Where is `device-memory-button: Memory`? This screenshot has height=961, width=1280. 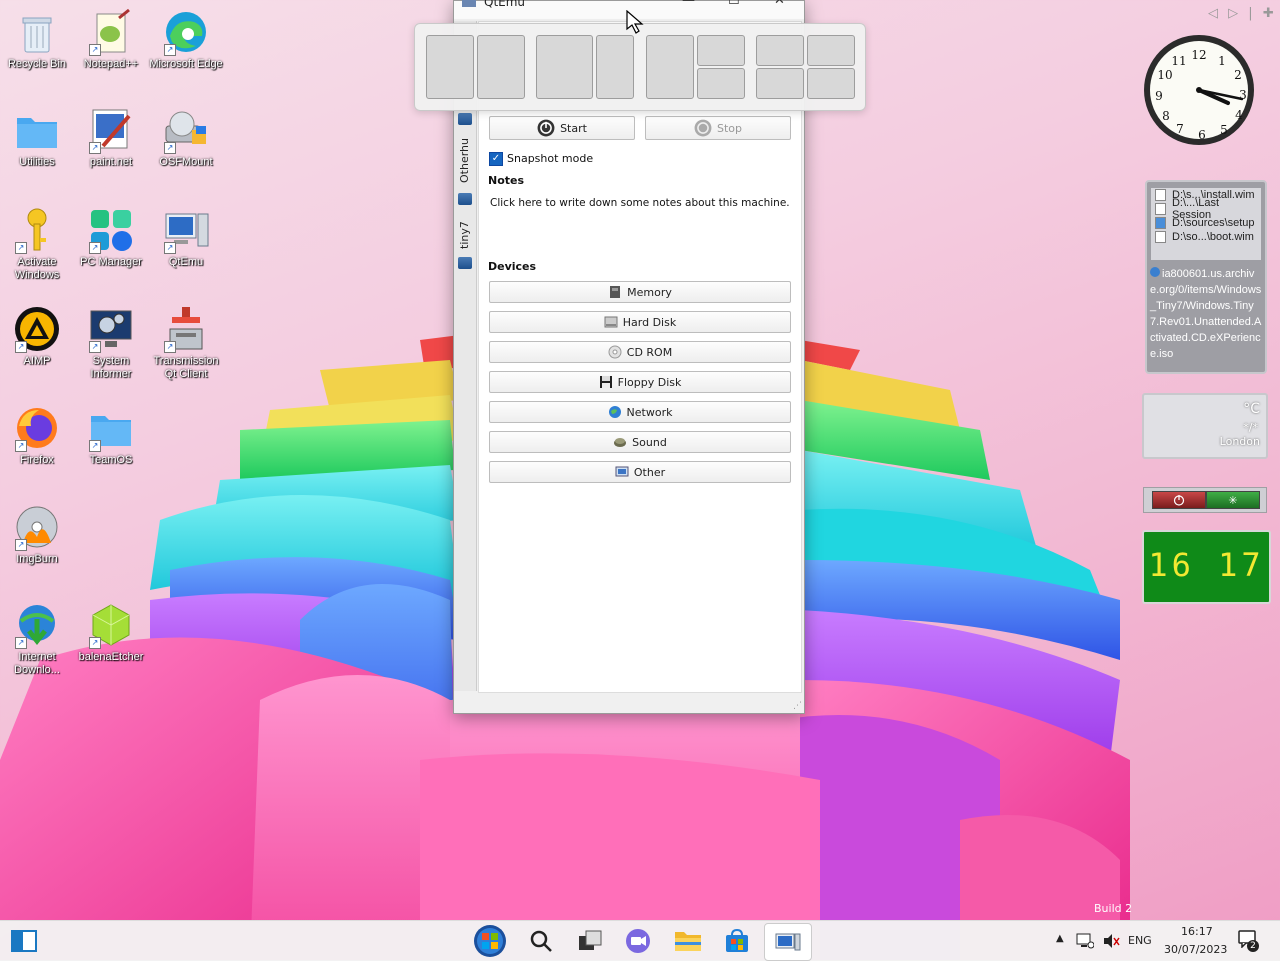
device-memory-button: Memory is located at coordinates (640, 292).